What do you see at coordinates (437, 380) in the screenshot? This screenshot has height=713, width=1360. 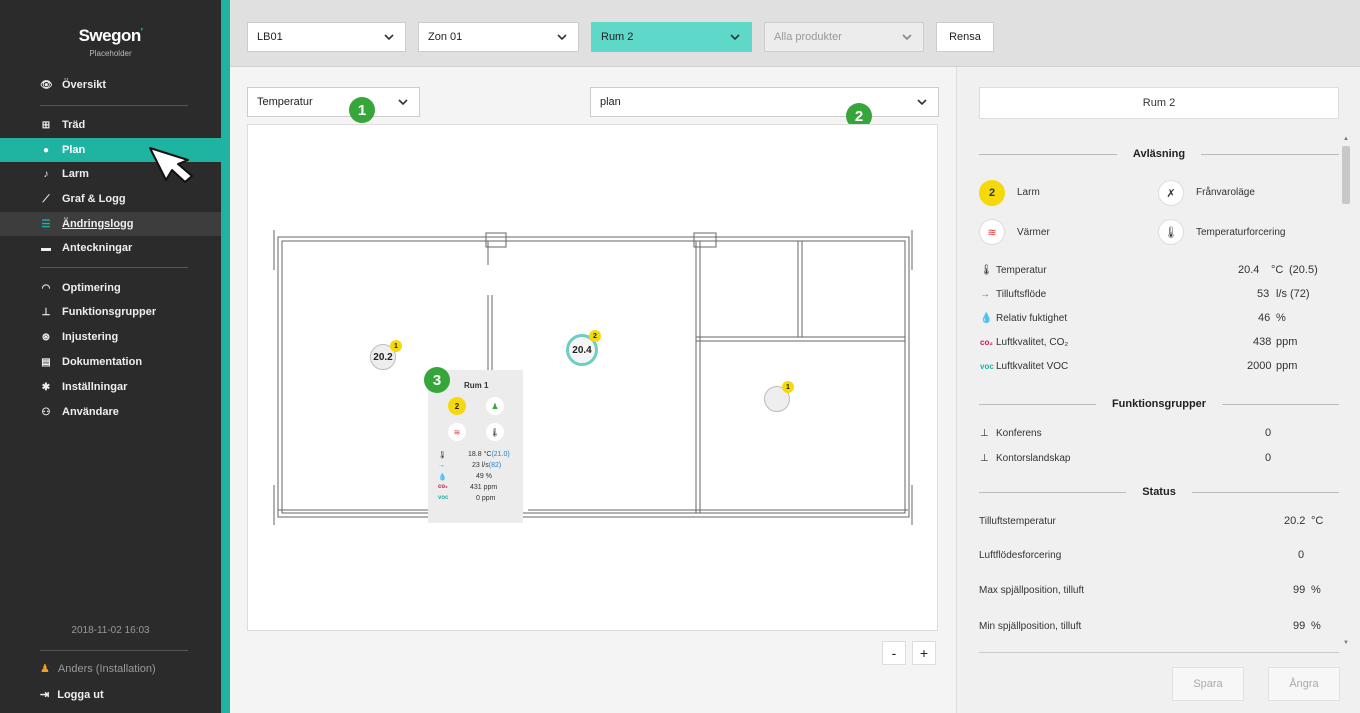 I see `callout-badge-3: 3` at bounding box center [437, 380].